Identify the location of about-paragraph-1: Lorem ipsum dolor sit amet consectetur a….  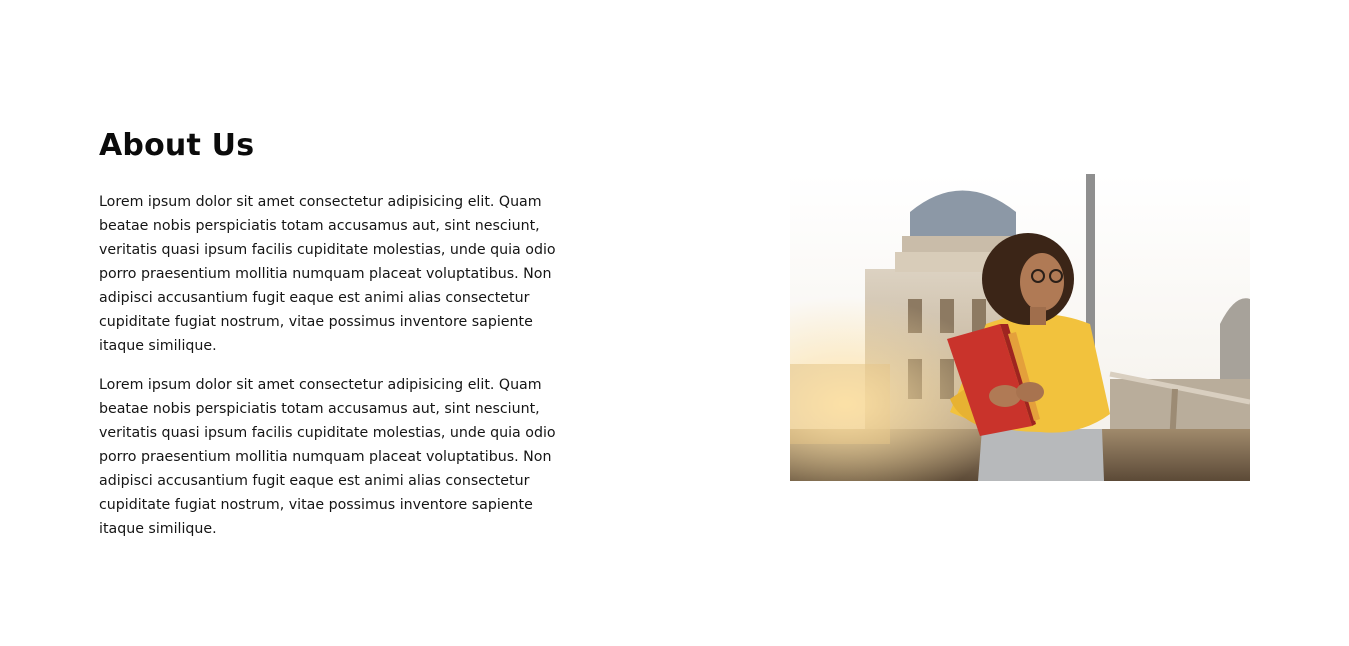
(327, 274).